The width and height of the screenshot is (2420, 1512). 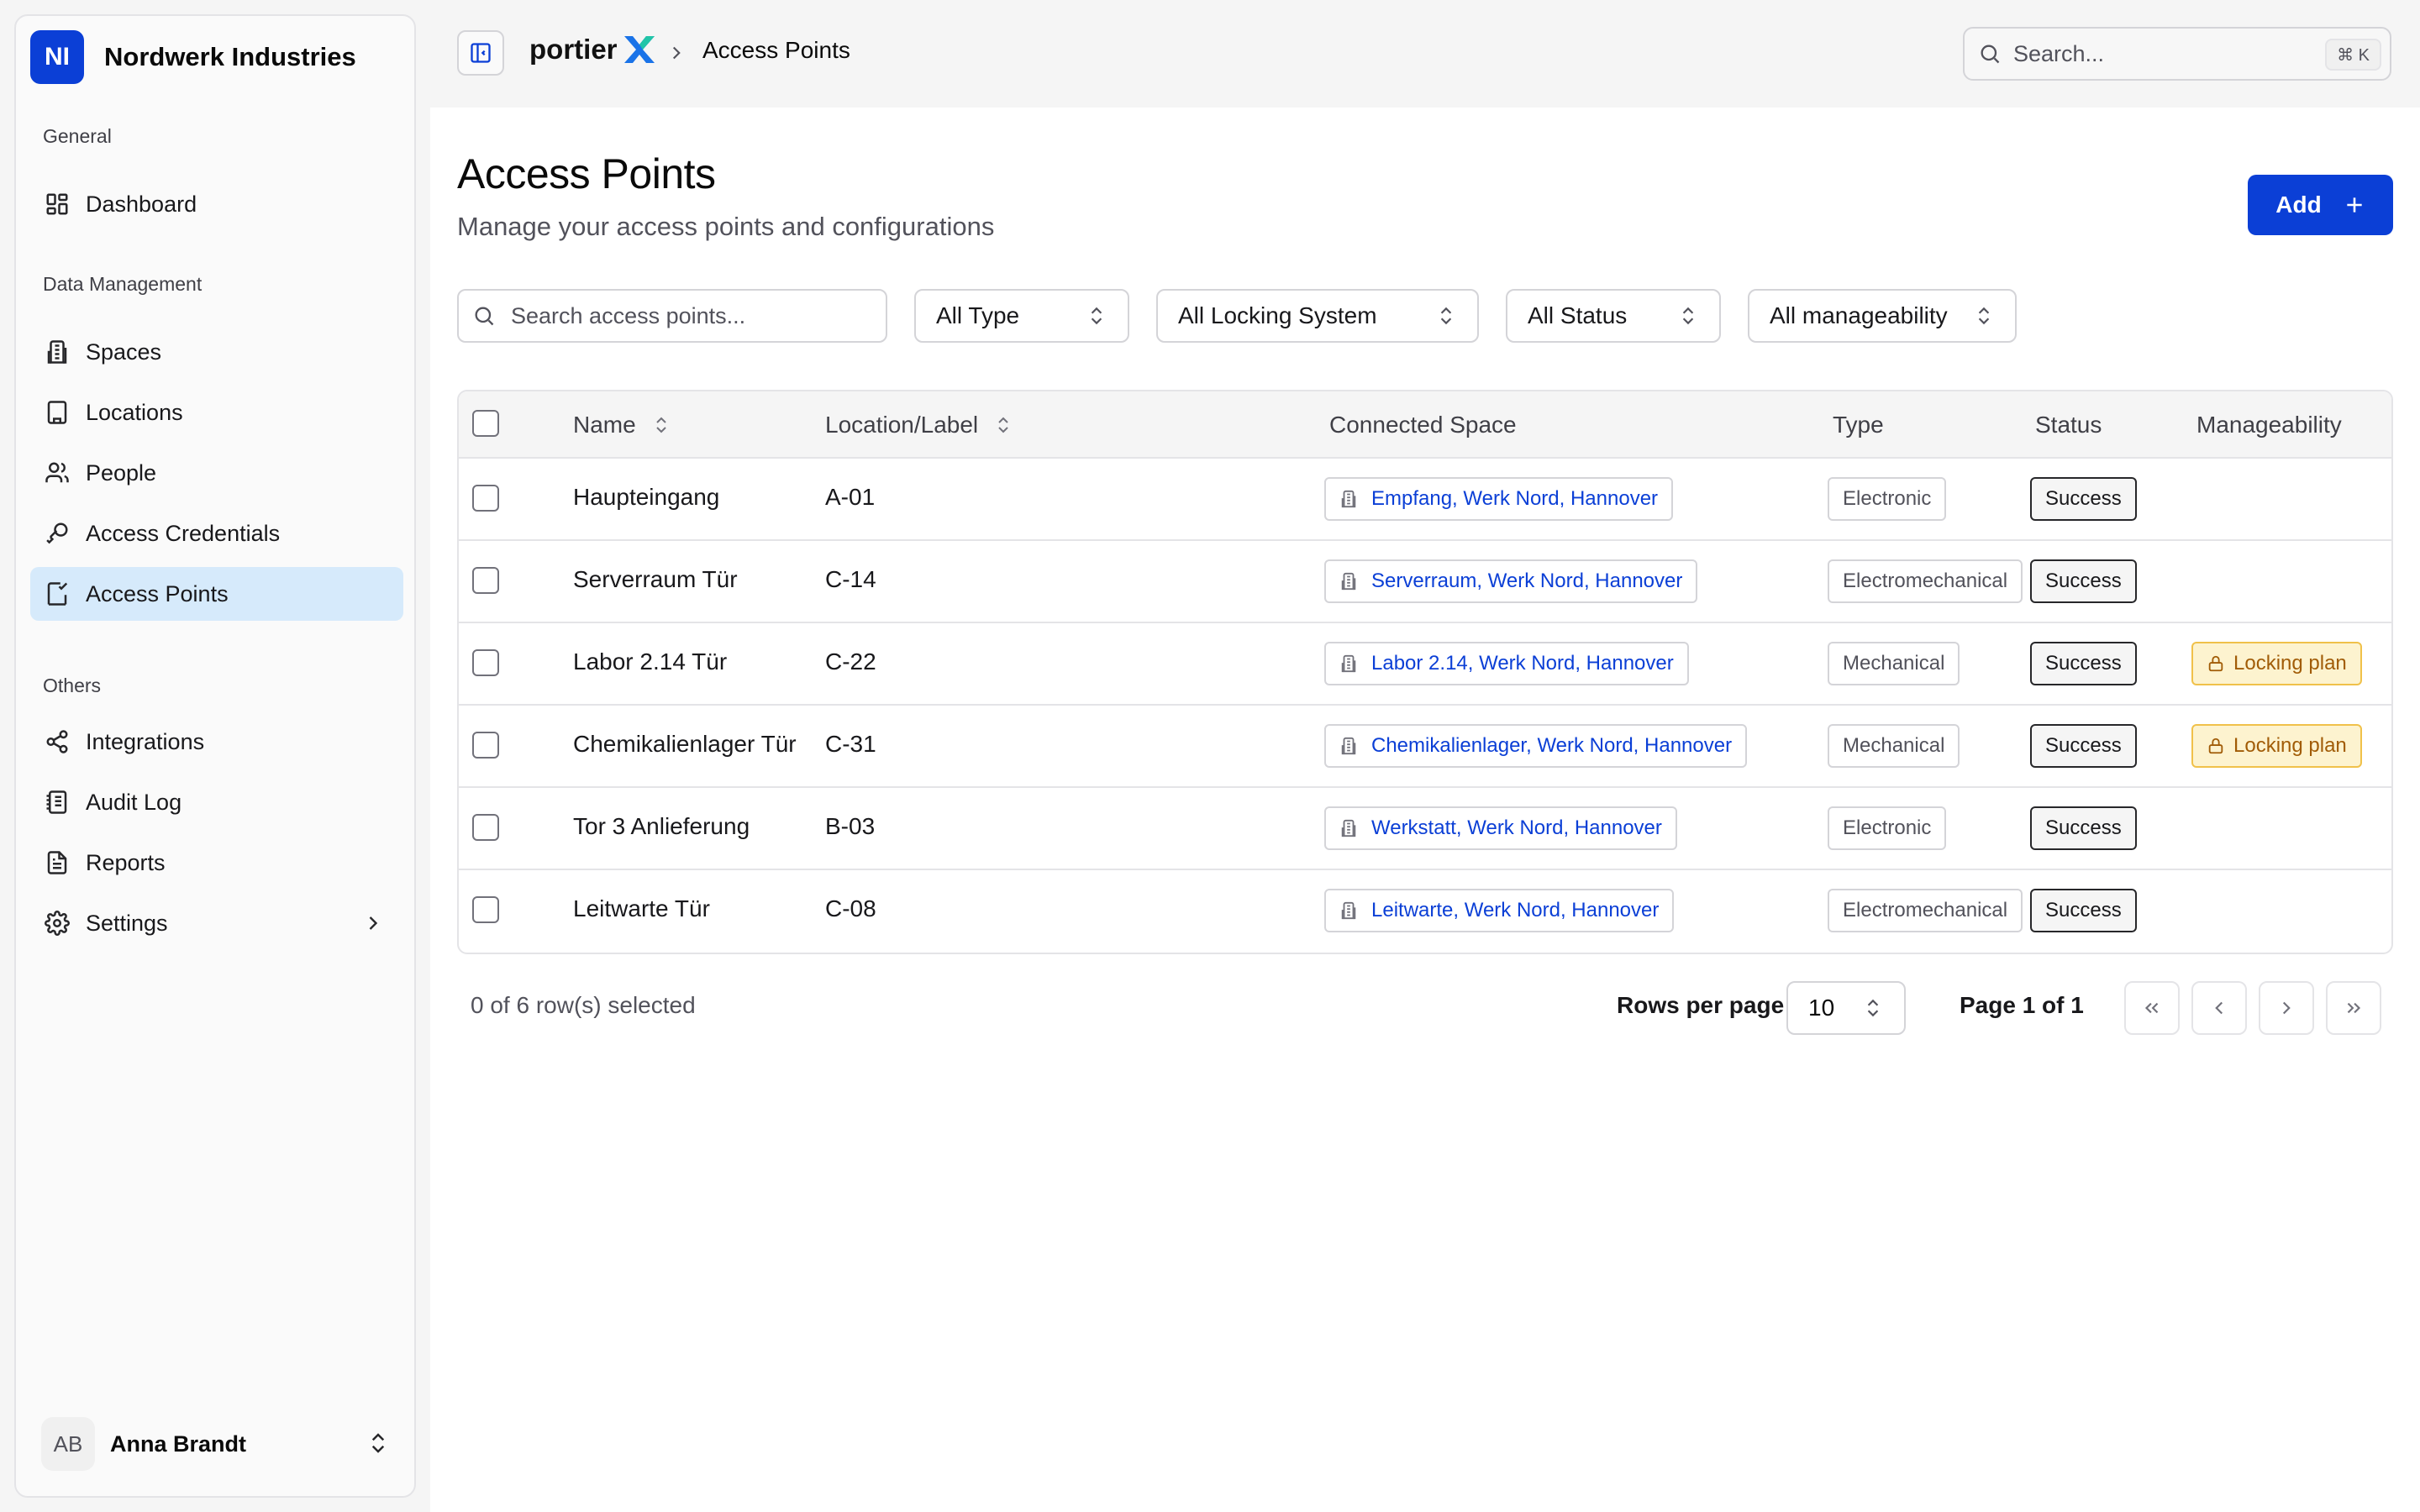 I want to click on sidebar-item-label: People, so click(x=121, y=472).